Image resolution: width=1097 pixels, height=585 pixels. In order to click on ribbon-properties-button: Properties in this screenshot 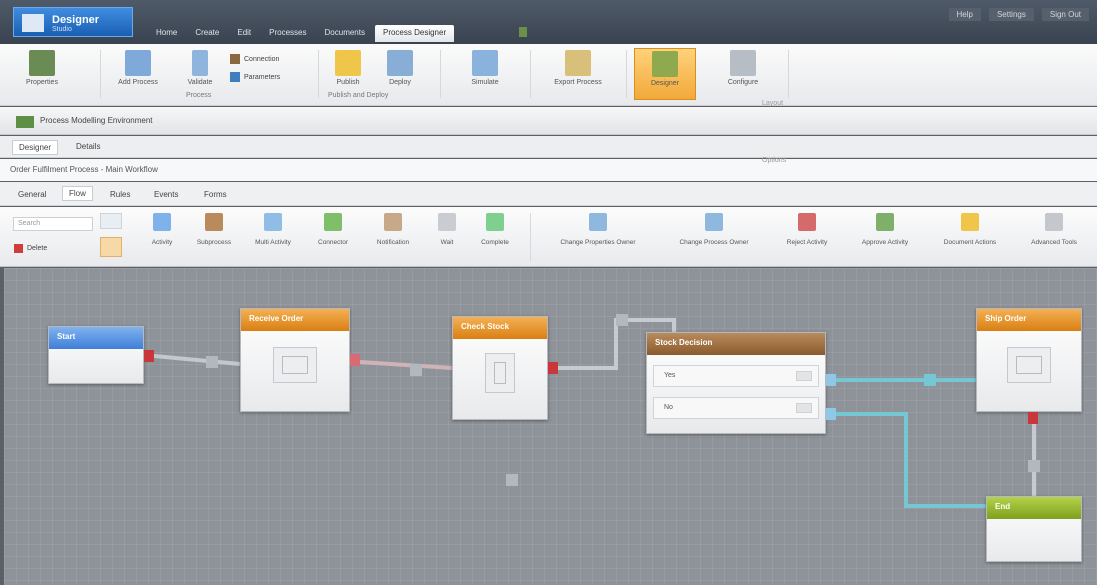, I will do `click(42, 74)`.